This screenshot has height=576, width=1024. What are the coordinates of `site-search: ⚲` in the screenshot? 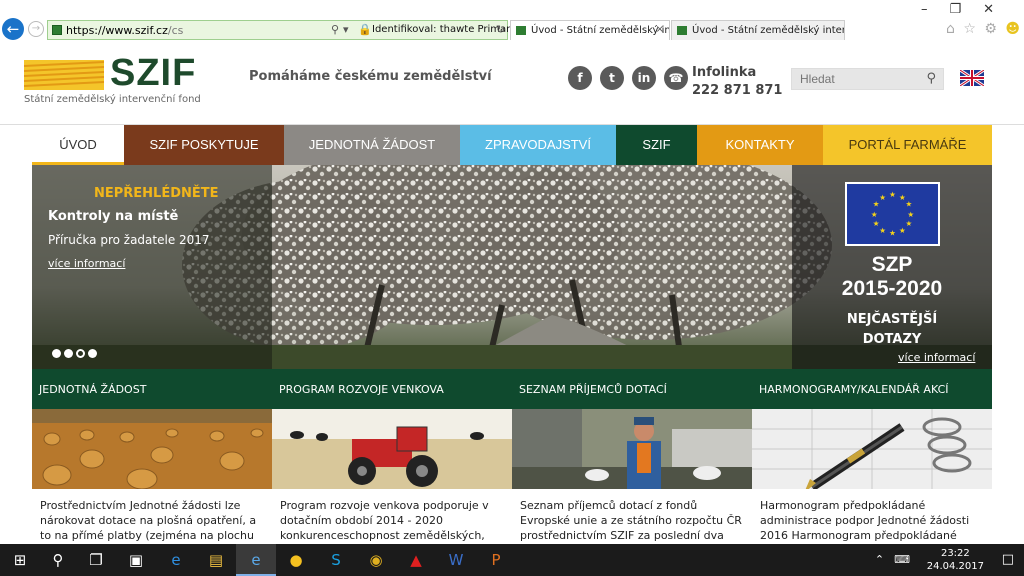 It's located at (867, 79).